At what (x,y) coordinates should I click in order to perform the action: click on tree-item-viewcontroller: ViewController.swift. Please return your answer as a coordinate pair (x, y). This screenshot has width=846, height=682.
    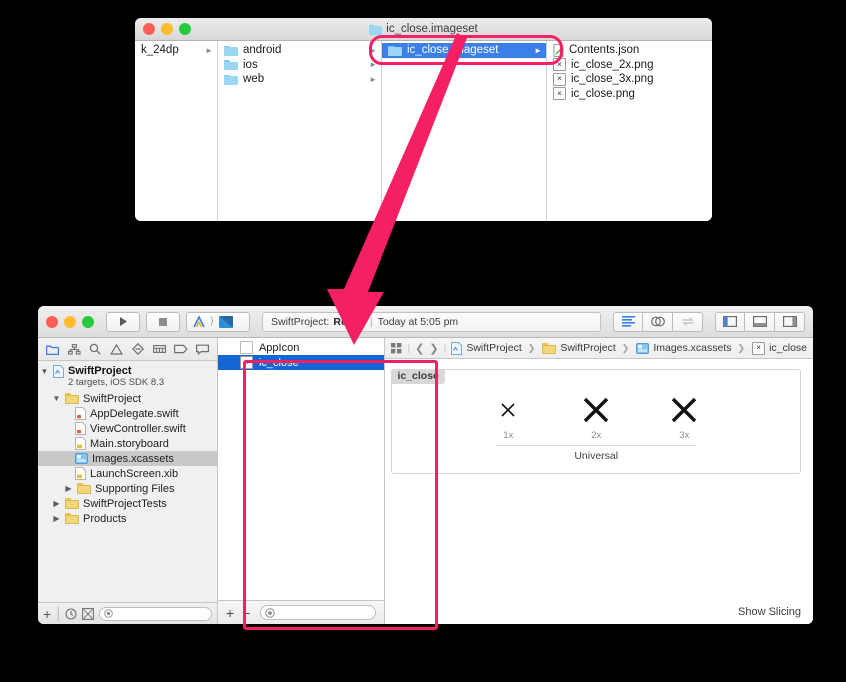
    Looking at the image, I should click on (127, 428).